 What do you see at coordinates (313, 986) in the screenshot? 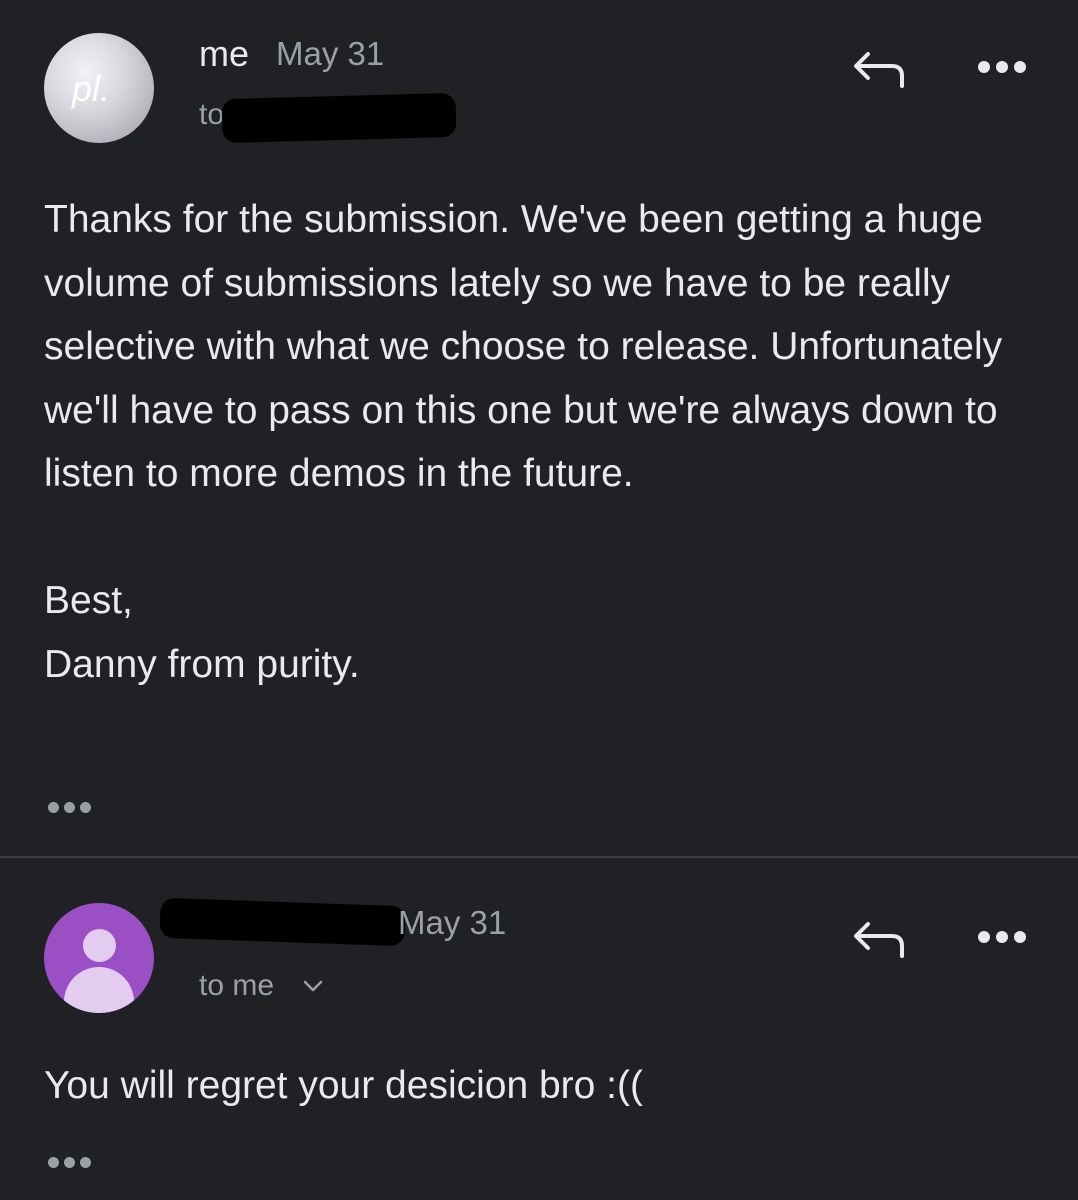
I see `chevron-down-icon` at bounding box center [313, 986].